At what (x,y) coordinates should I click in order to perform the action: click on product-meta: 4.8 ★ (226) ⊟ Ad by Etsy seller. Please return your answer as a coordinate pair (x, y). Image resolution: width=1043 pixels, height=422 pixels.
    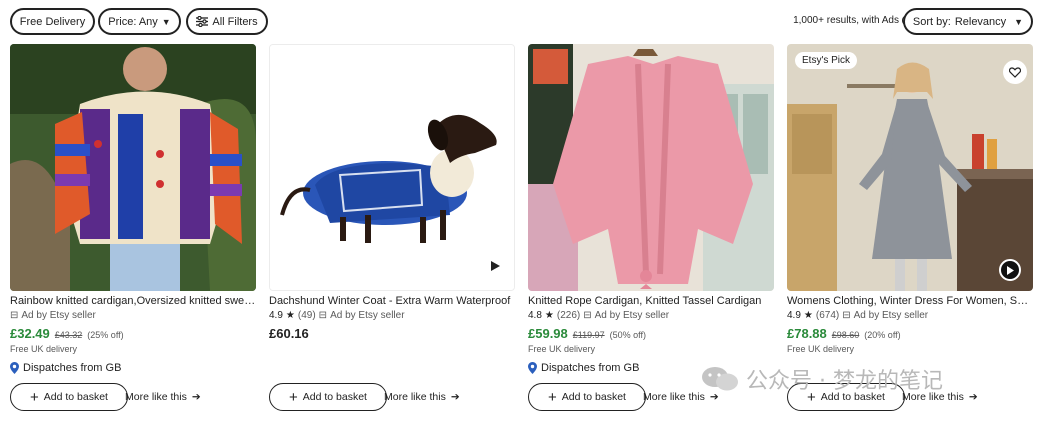
    Looking at the image, I should click on (598, 315).